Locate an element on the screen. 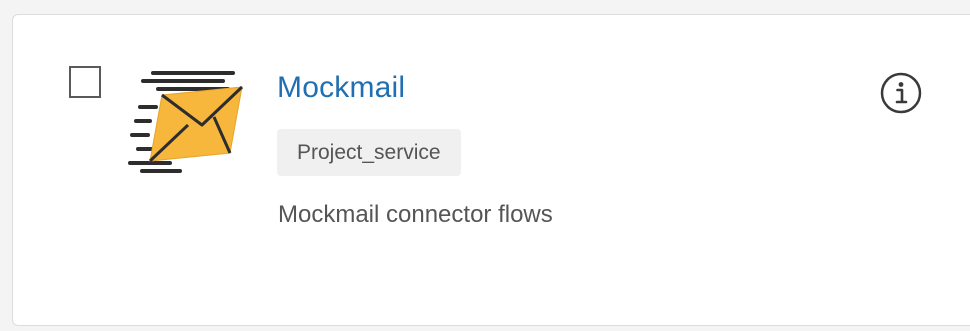  select-checkbox is located at coordinates (85, 82).